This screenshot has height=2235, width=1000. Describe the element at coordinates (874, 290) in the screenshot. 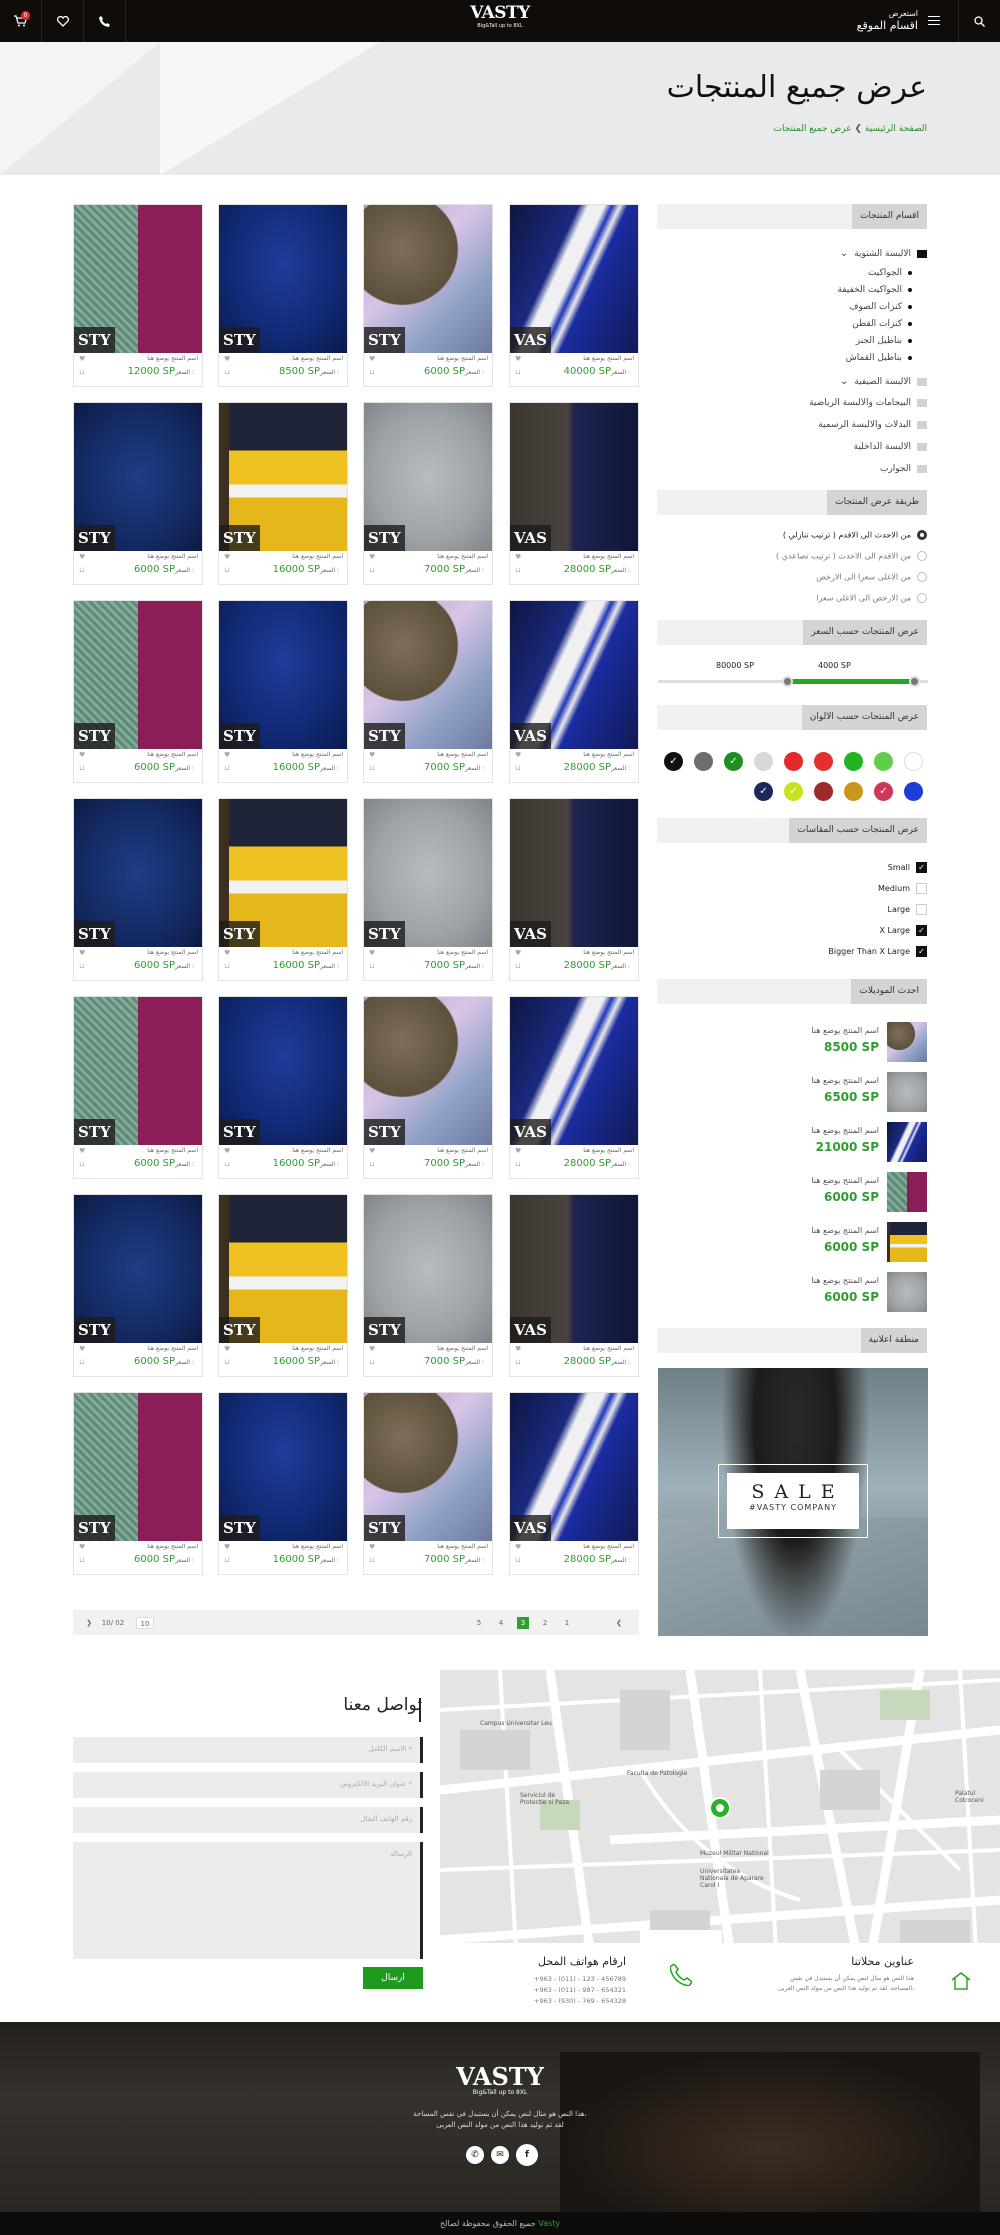

I see `subcategory-item: الجواكيت الخفيفة` at that location.